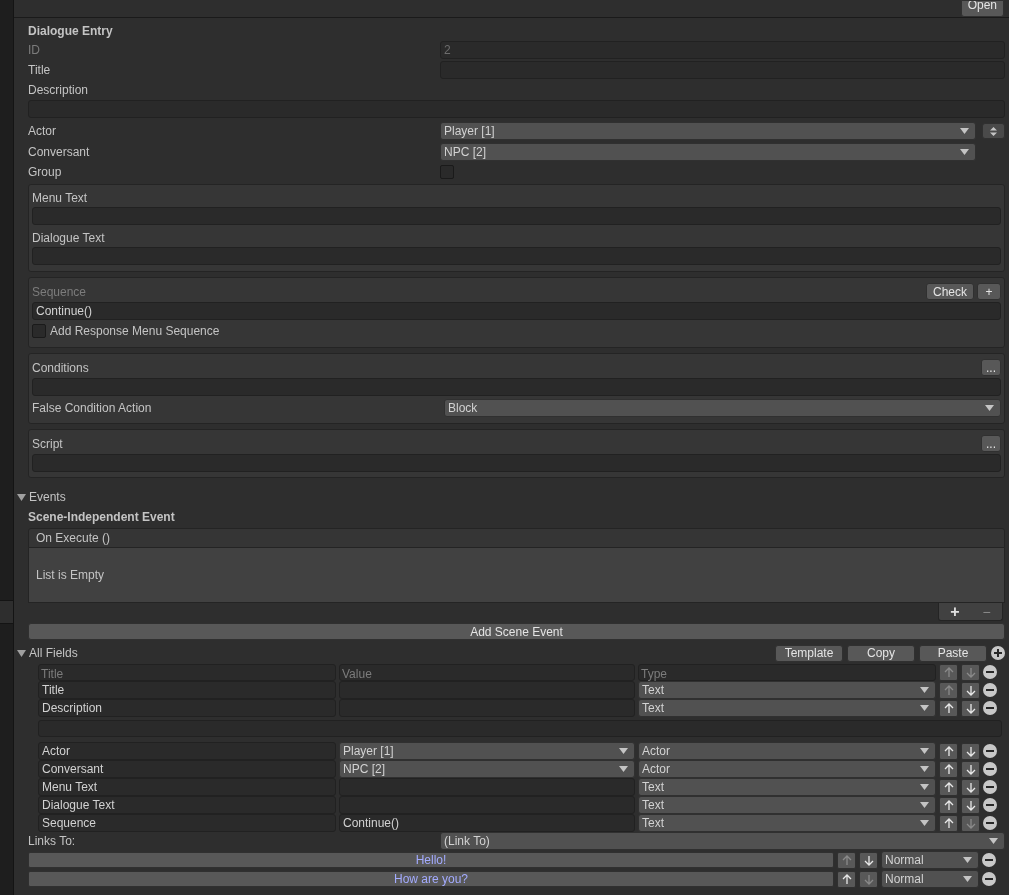  Describe the element at coordinates (187, 769) in the screenshot. I see `text-field: Conversant` at that location.